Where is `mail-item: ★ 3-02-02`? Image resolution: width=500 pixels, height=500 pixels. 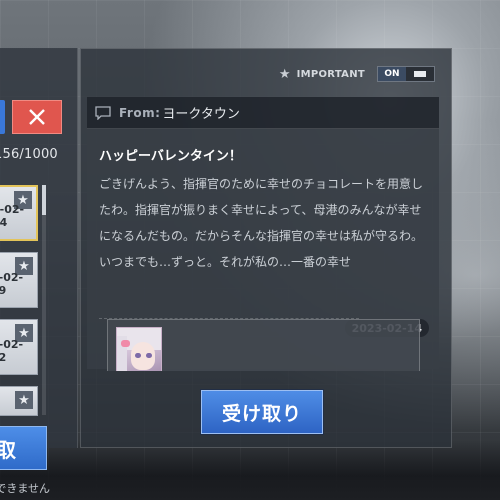
mail-item: ★ 3-02-02 is located at coordinates (19, 347).